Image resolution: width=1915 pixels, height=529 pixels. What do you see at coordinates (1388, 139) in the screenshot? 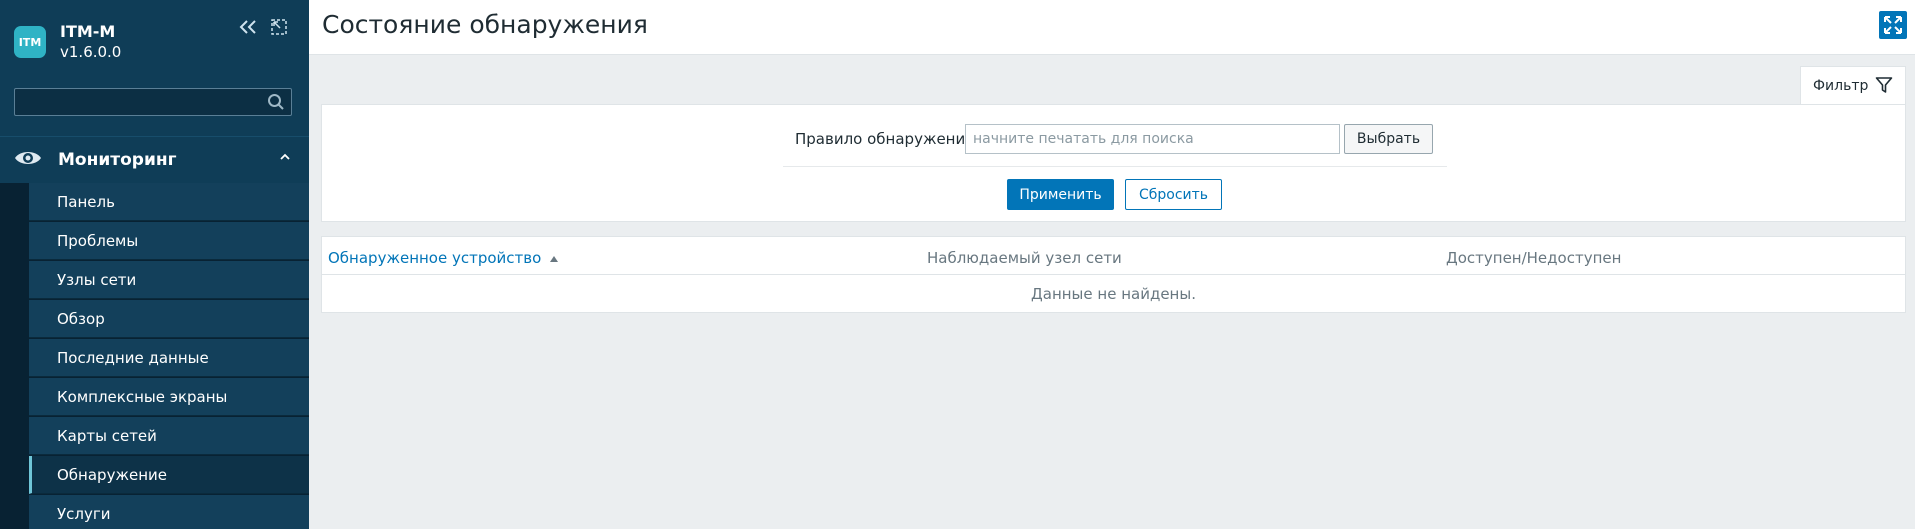
I see `select-button: Выбрать` at bounding box center [1388, 139].